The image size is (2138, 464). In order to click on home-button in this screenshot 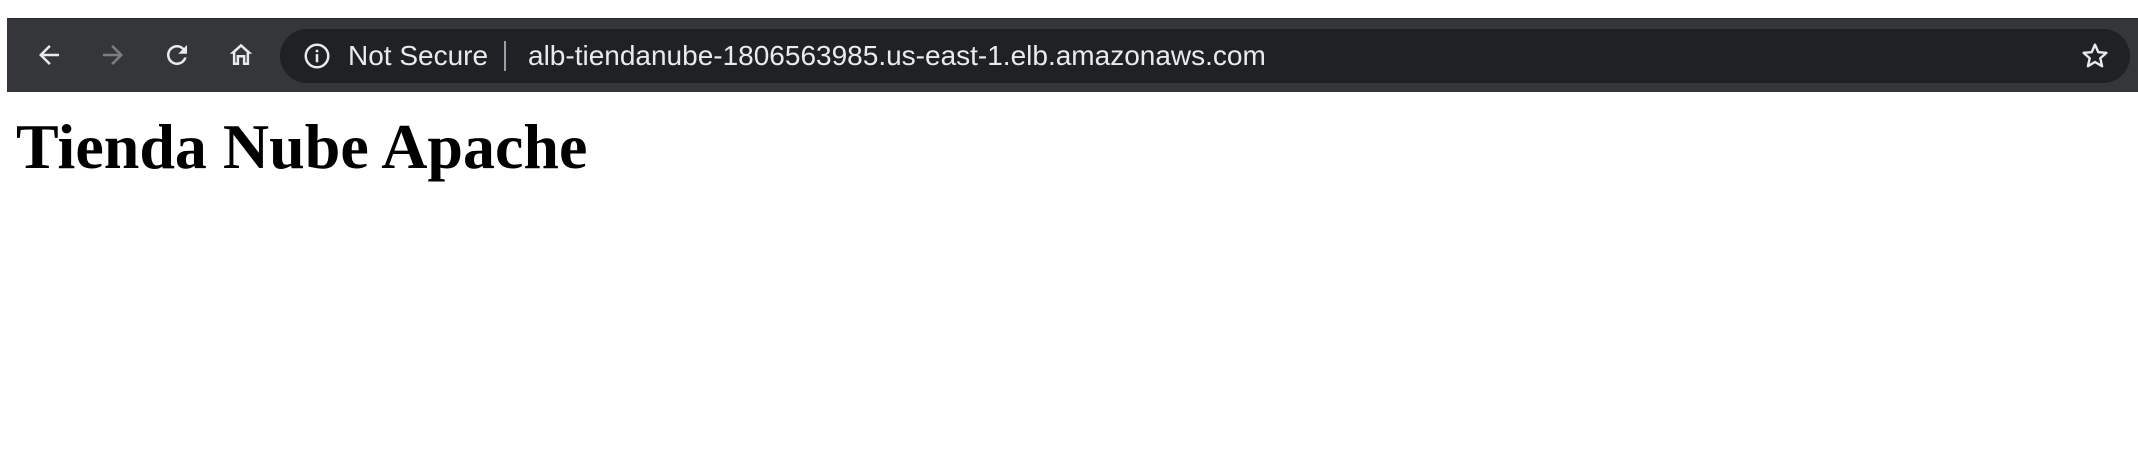, I will do `click(241, 55)`.